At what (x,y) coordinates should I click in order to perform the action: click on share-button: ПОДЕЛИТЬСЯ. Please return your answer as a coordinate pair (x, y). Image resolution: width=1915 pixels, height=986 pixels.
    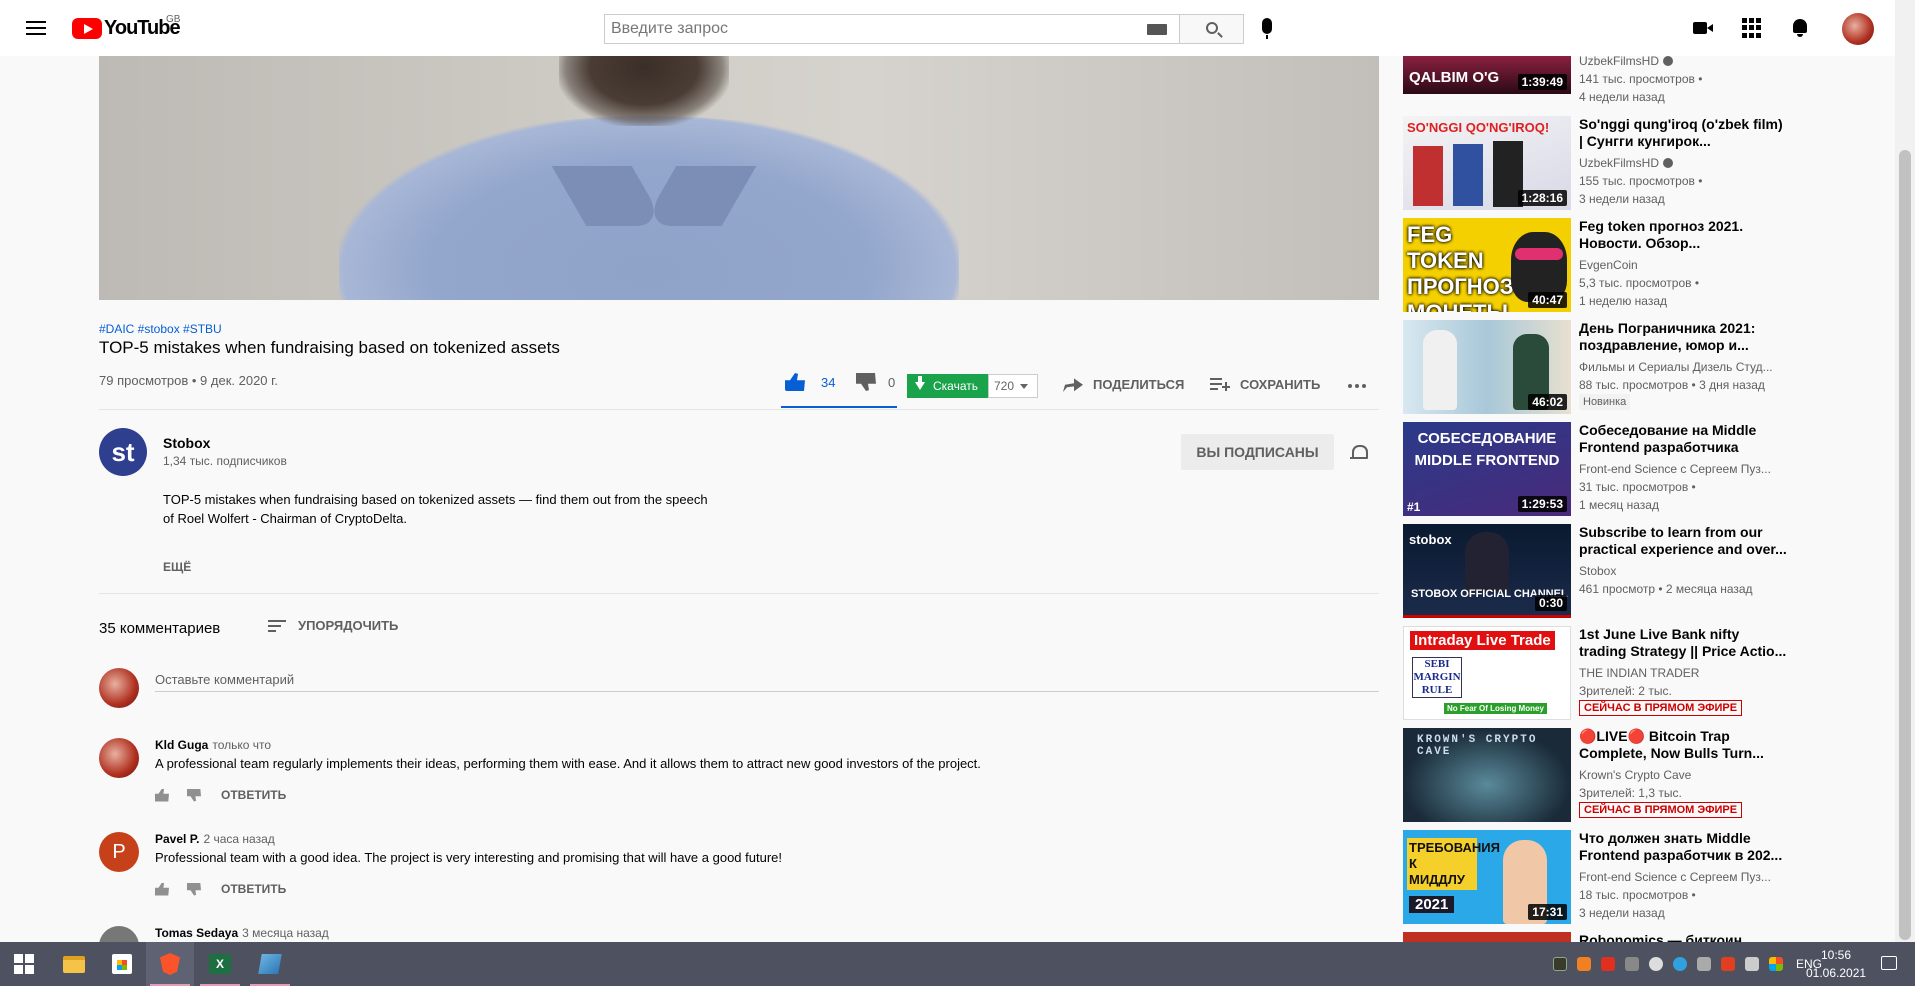
    Looking at the image, I should click on (1123, 384).